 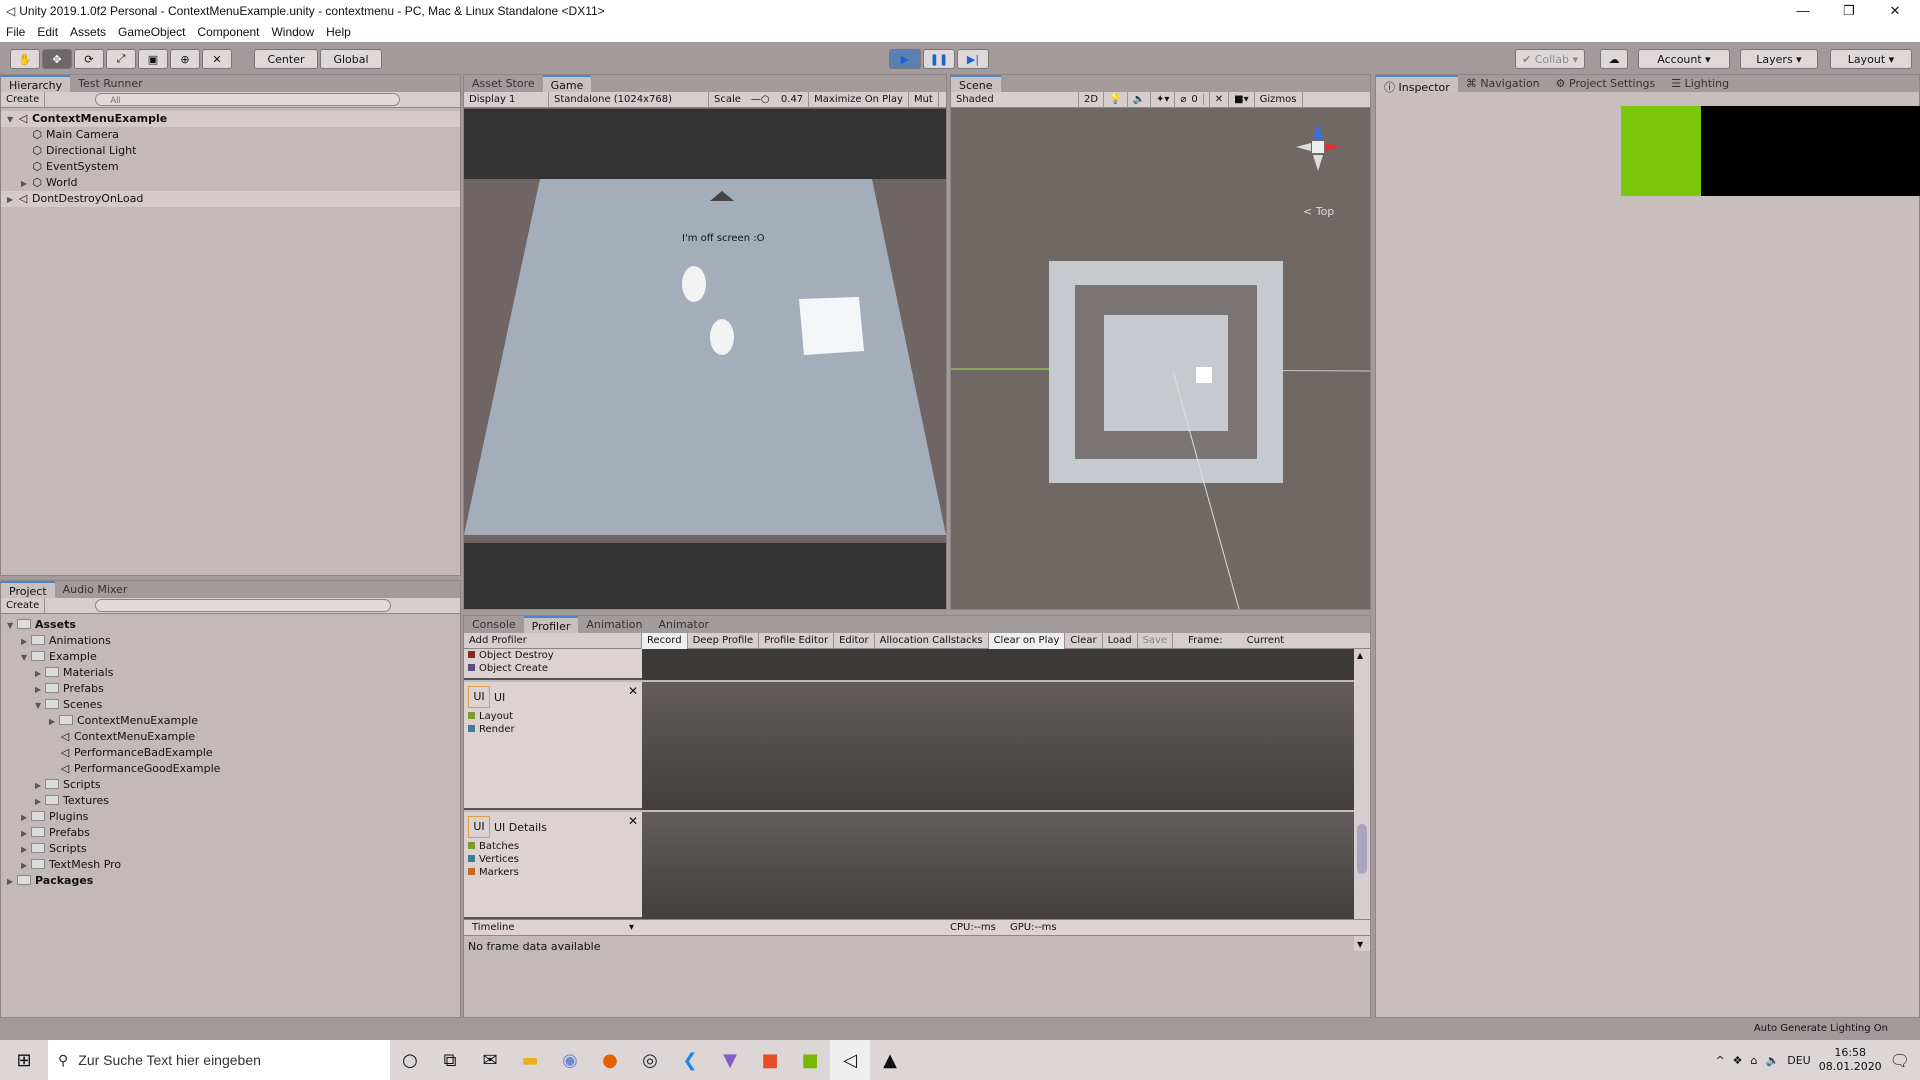 I want to click on deep-profile-button: Deep Profile, so click(x=724, y=640).